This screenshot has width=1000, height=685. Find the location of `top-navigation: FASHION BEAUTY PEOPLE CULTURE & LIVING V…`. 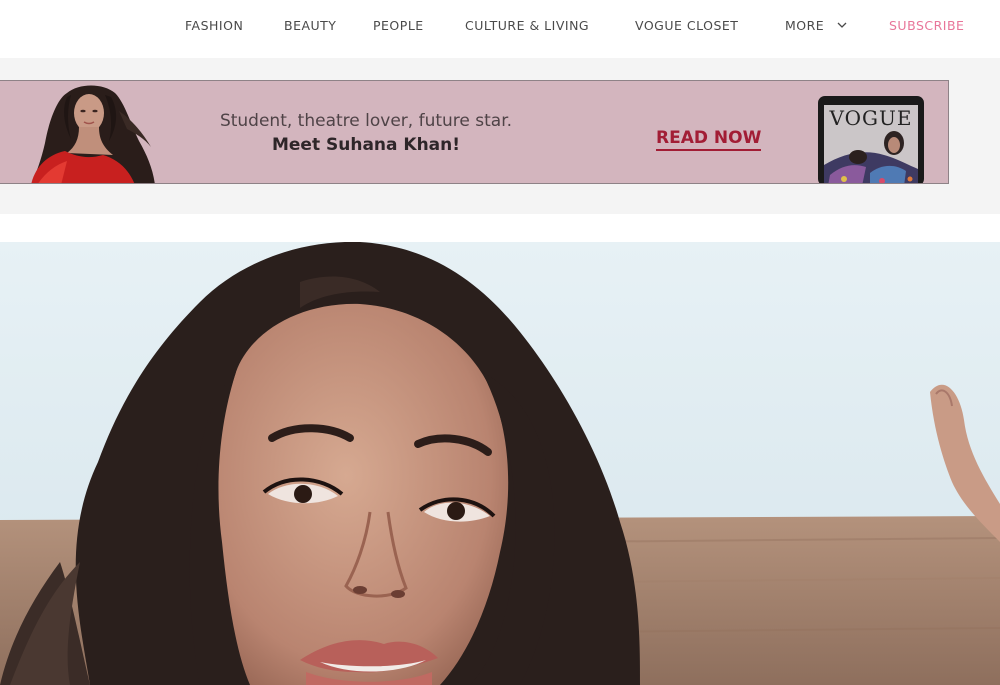

top-navigation: FASHION BEAUTY PEOPLE CULTURE & LIVING V… is located at coordinates (500, 26).